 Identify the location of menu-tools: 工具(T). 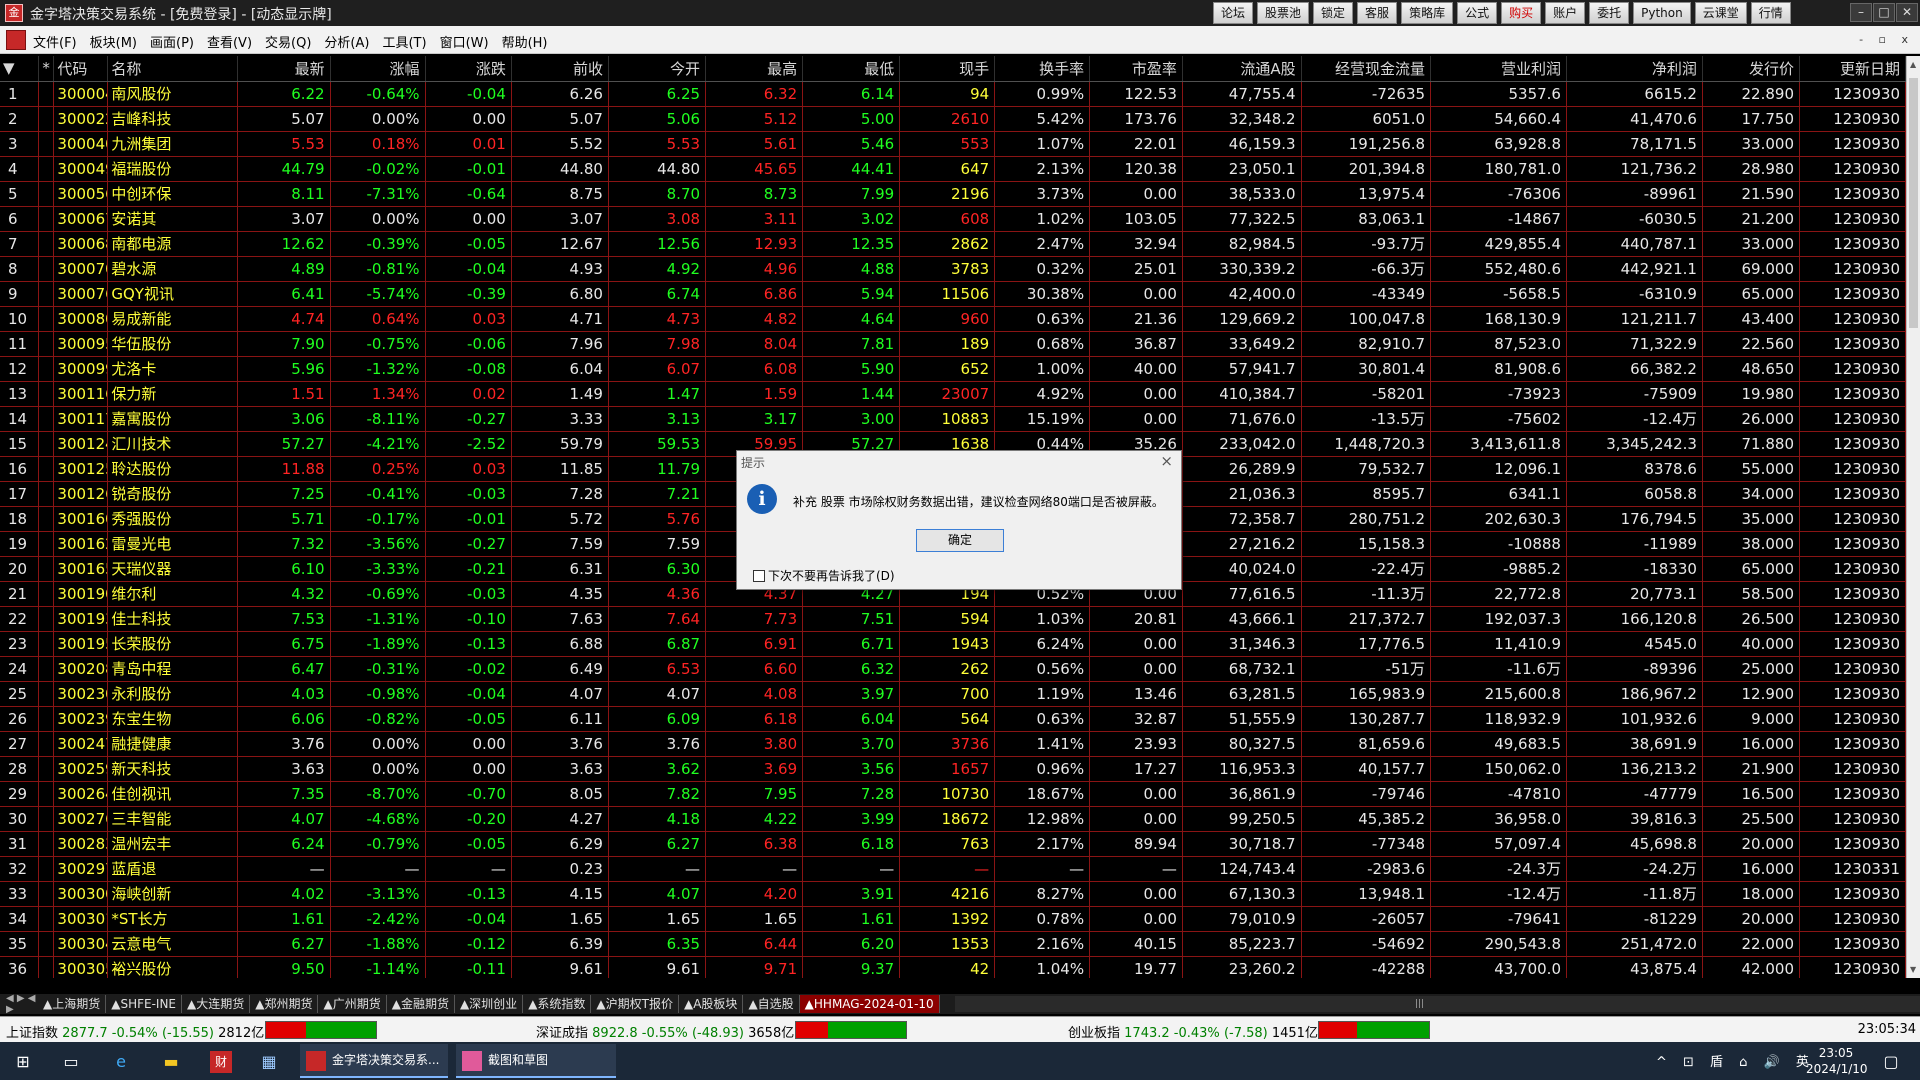
(404, 41).